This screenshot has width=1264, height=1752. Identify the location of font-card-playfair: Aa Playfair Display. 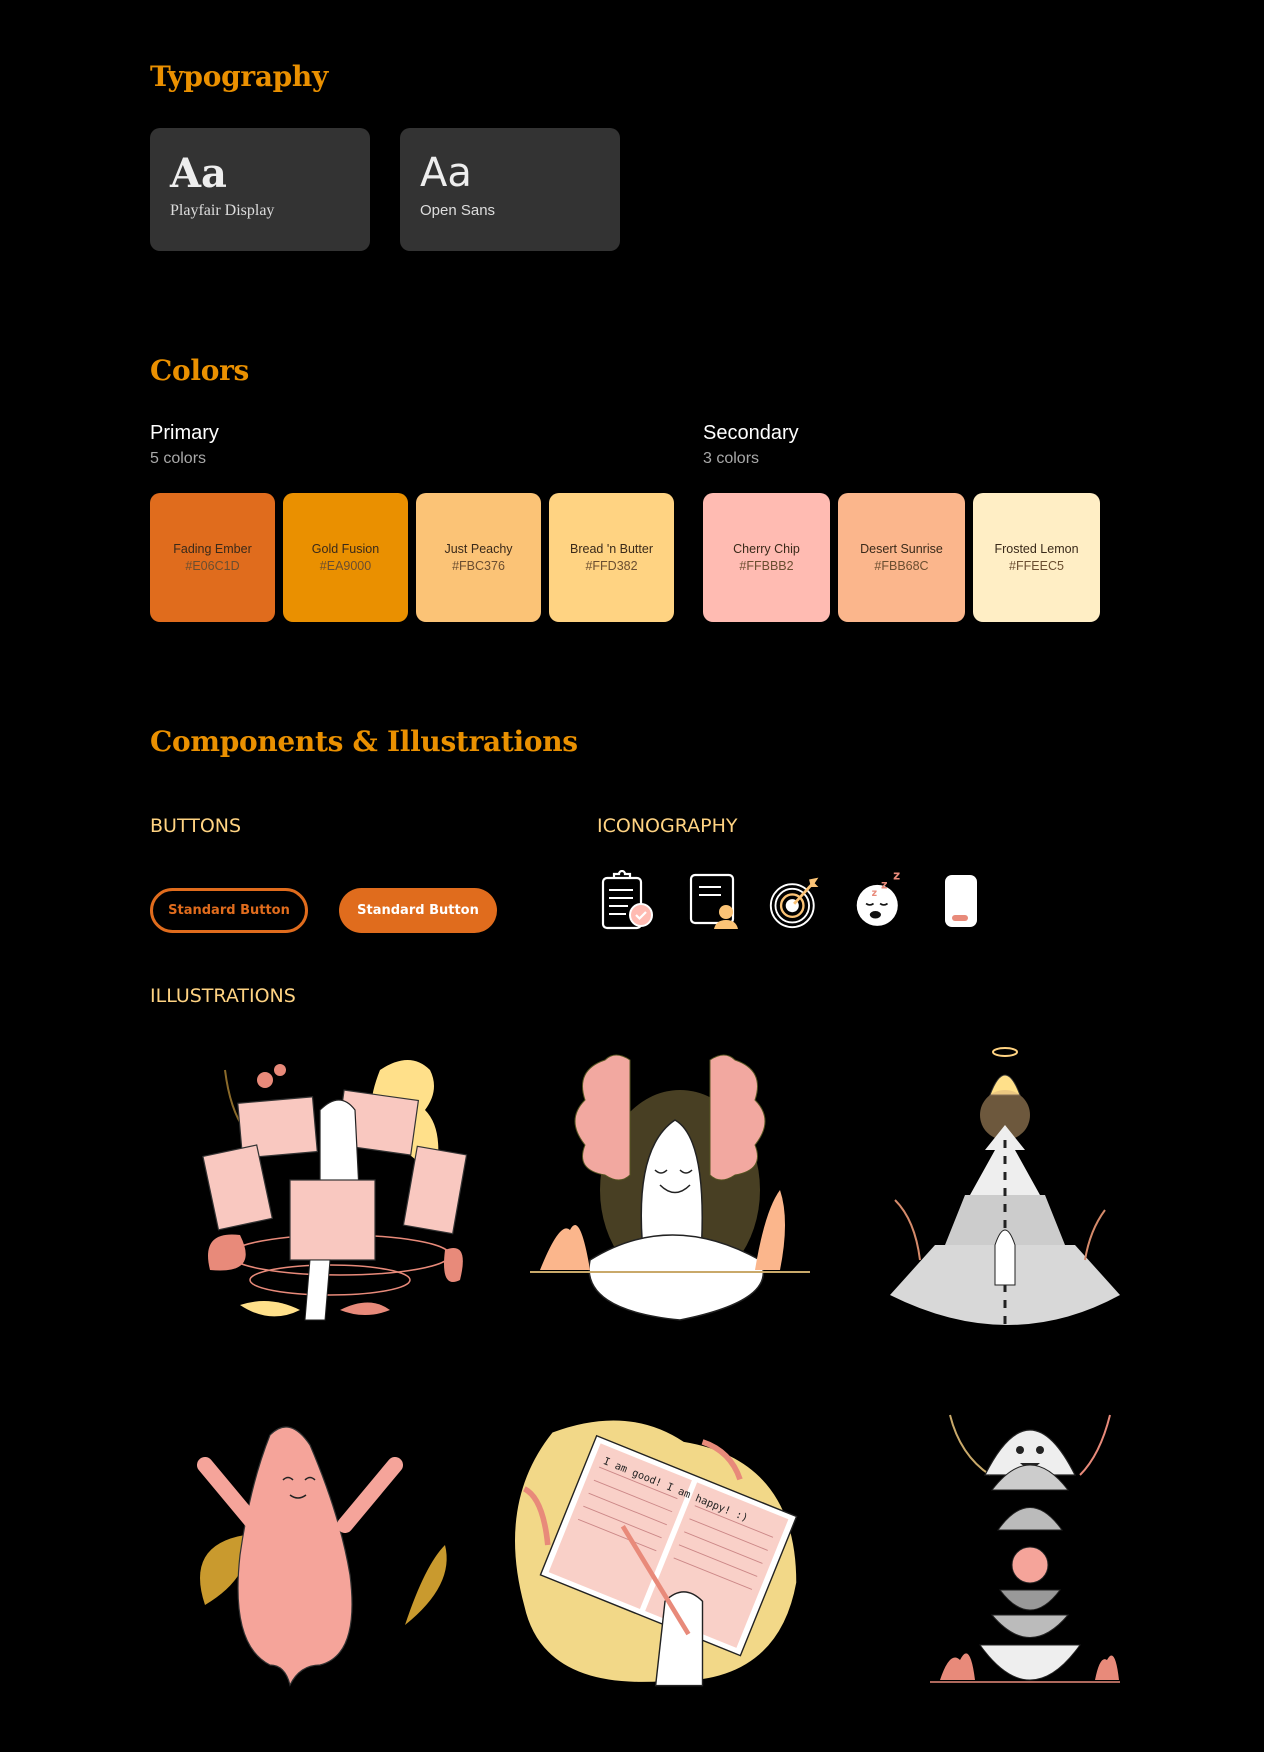
(260, 189).